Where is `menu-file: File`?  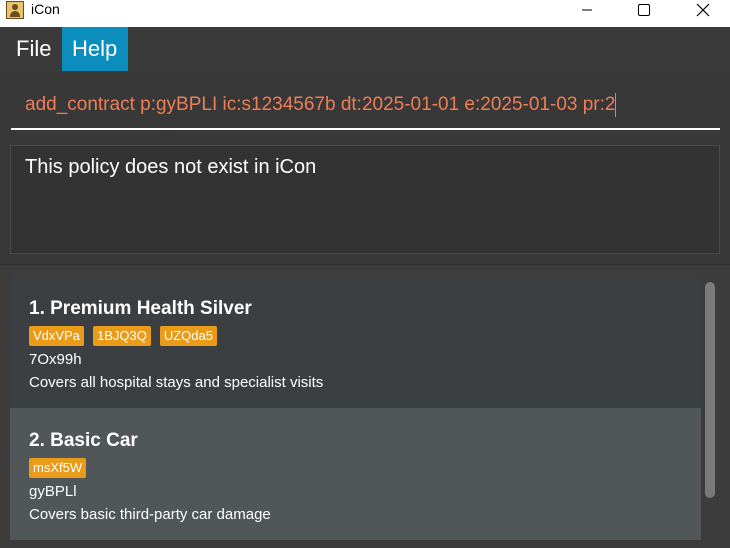
menu-file: File is located at coordinates (33, 49).